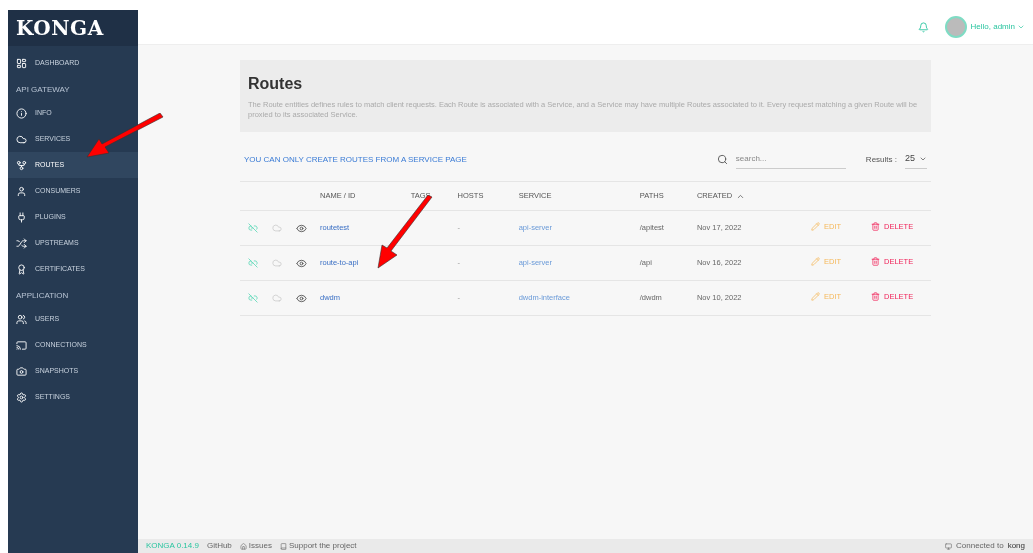  Describe the element at coordinates (949, 546) in the screenshot. I see `monitor-icon` at that location.